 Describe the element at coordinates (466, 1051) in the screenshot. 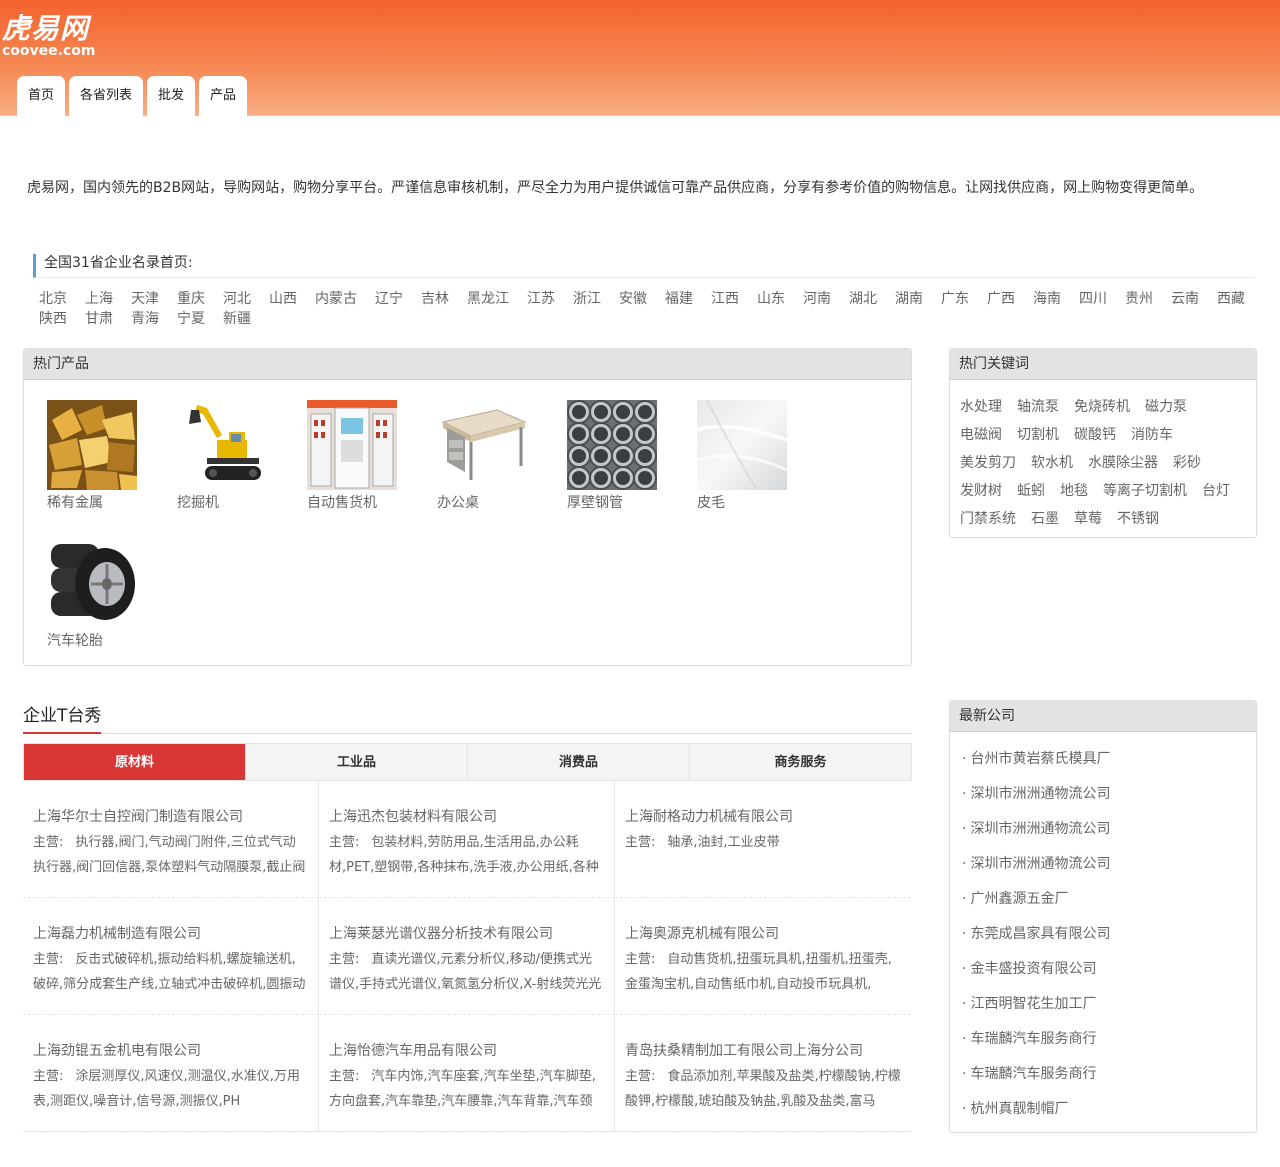

I see `company-name: 上海怡德汽车用品有限公司` at that location.